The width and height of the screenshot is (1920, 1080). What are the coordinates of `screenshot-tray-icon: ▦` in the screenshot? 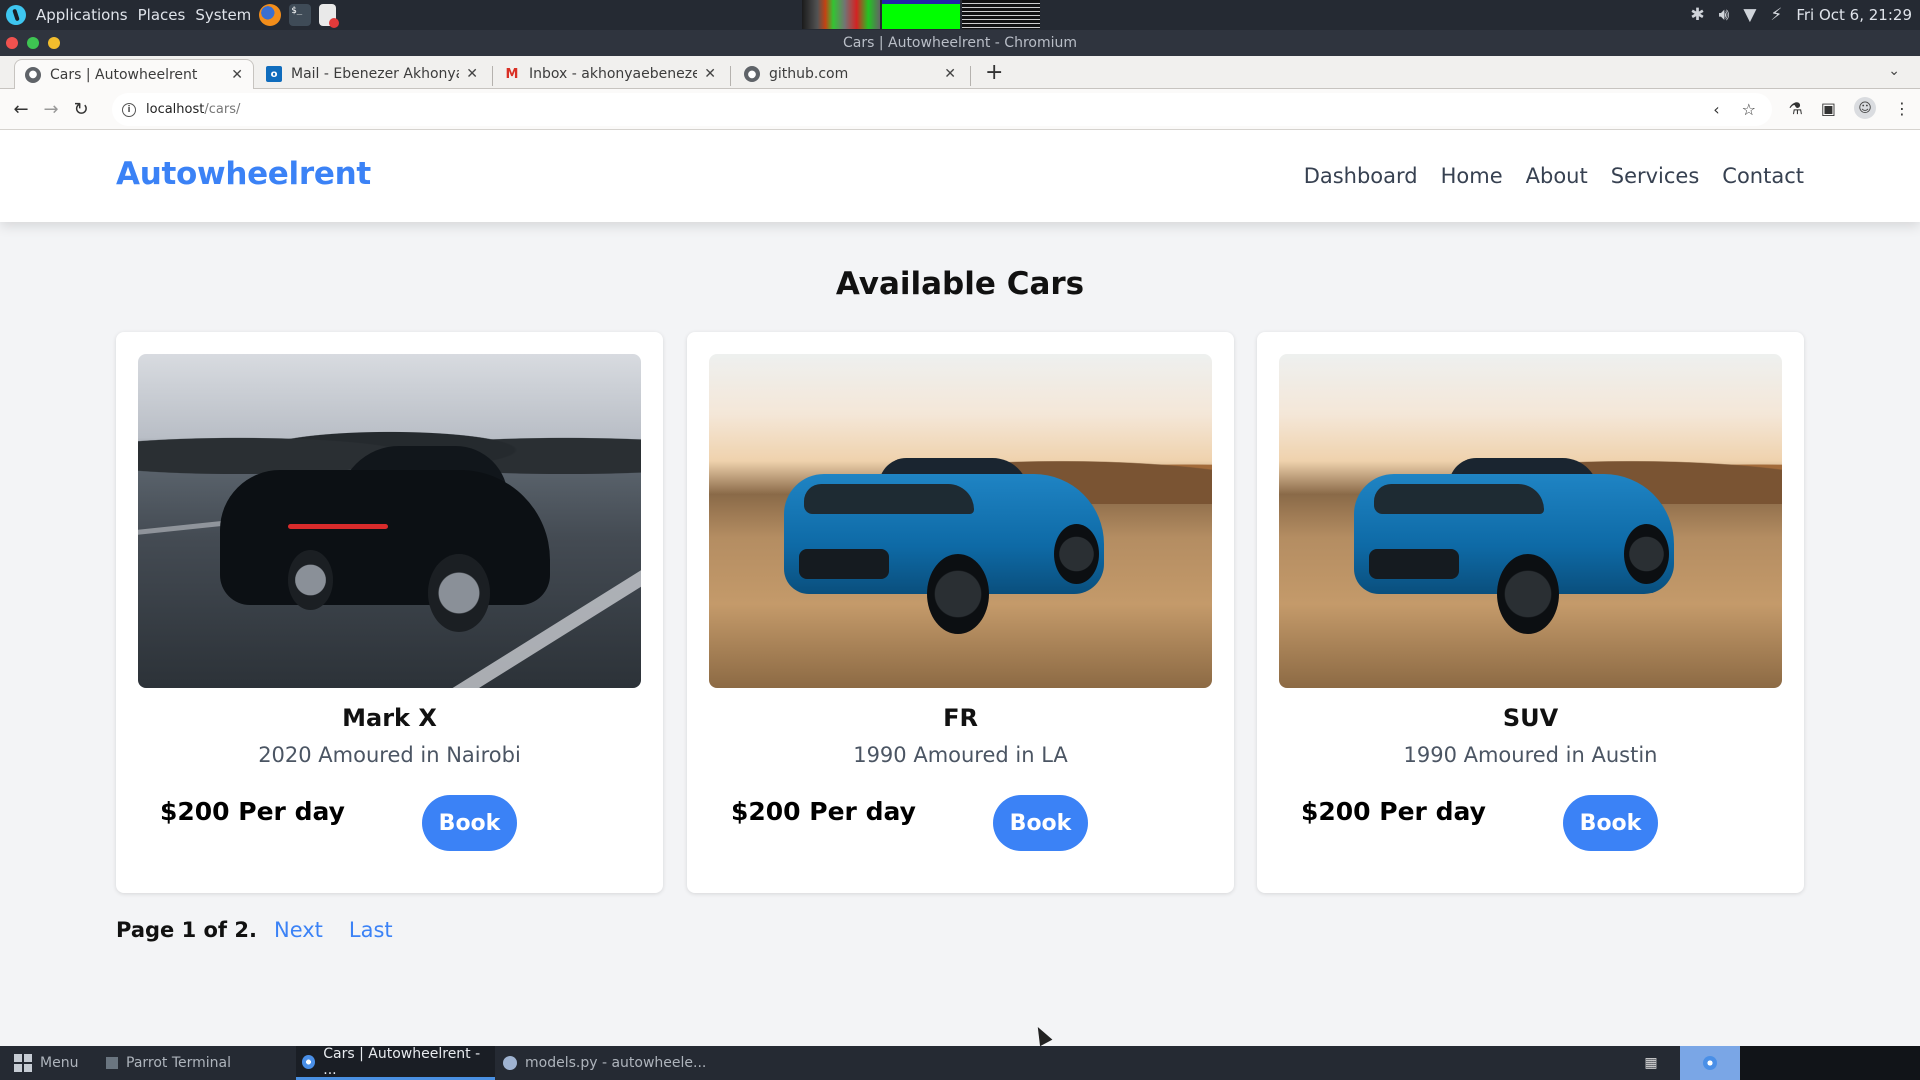 It's located at (1651, 1063).